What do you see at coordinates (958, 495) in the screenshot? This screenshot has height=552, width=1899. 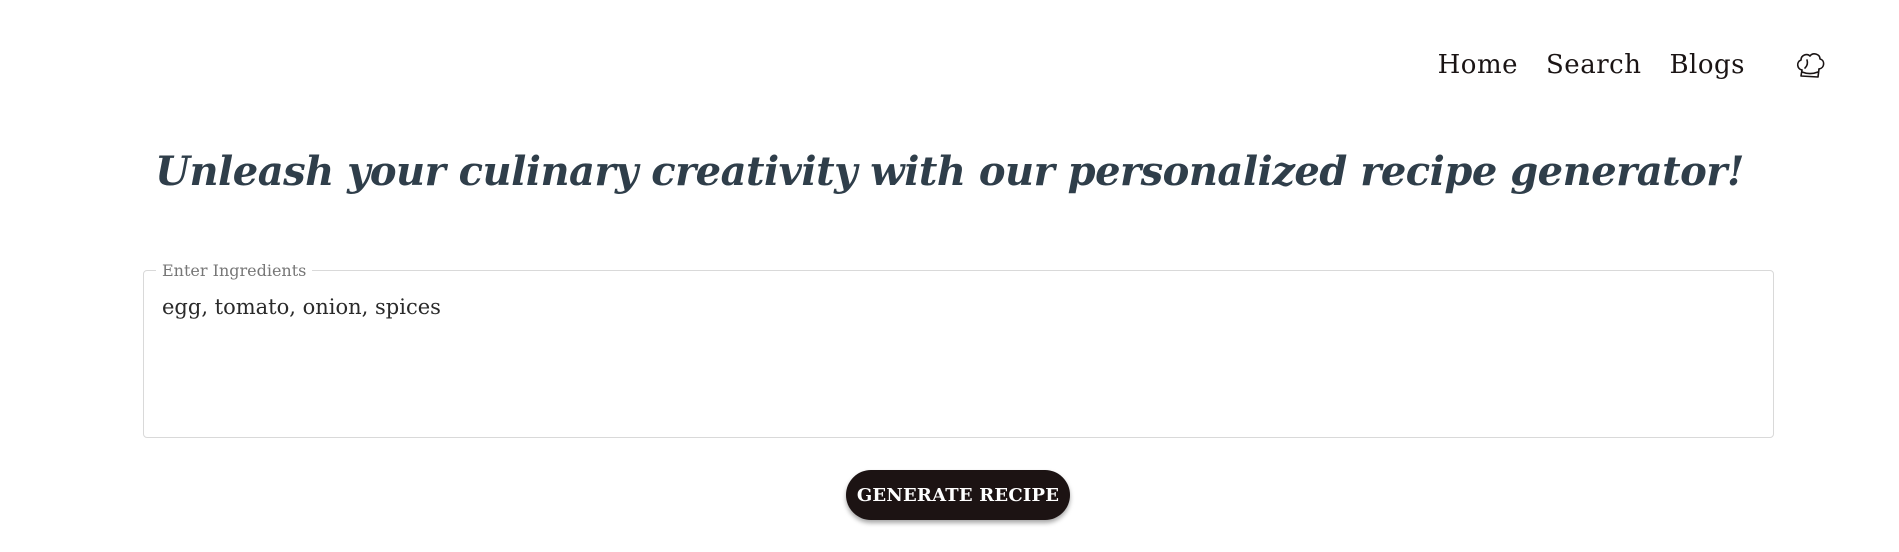 I see `generate-recipe-button: GENERATE RECIPE` at bounding box center [958, 495].